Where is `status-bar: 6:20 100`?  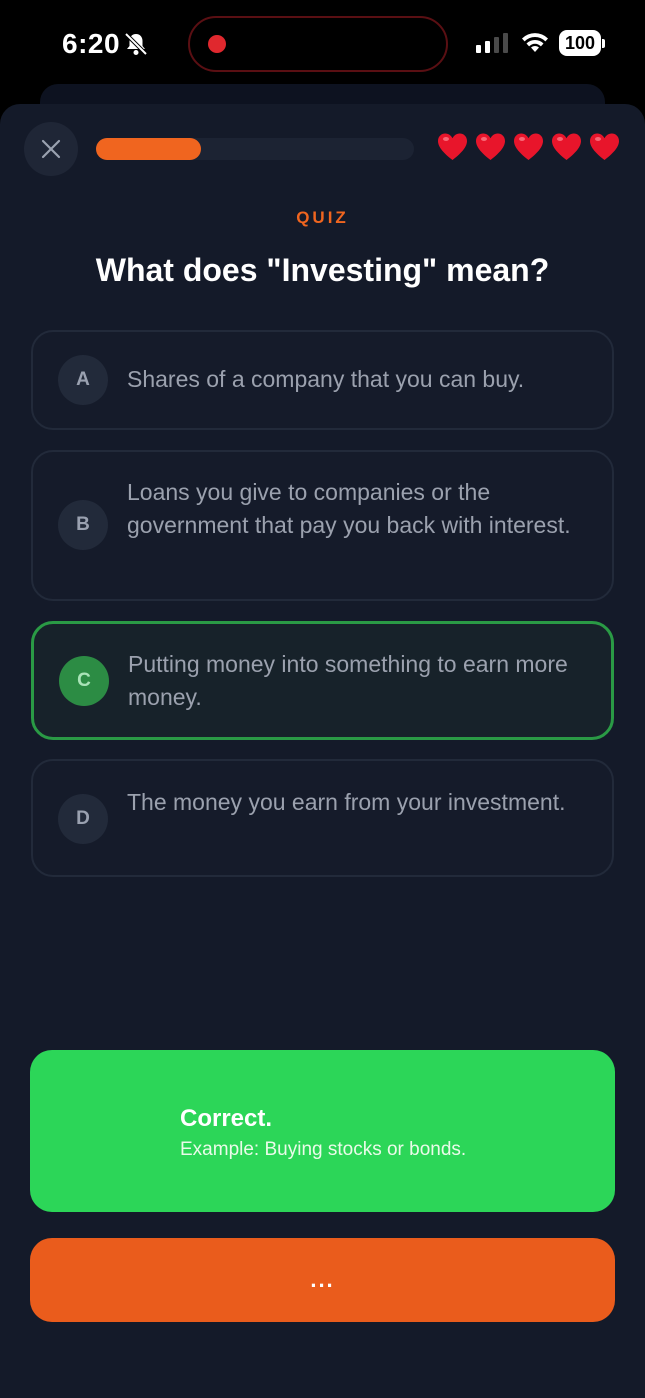 status-bar: 6:20 100 is located at coordinates (322, 45).